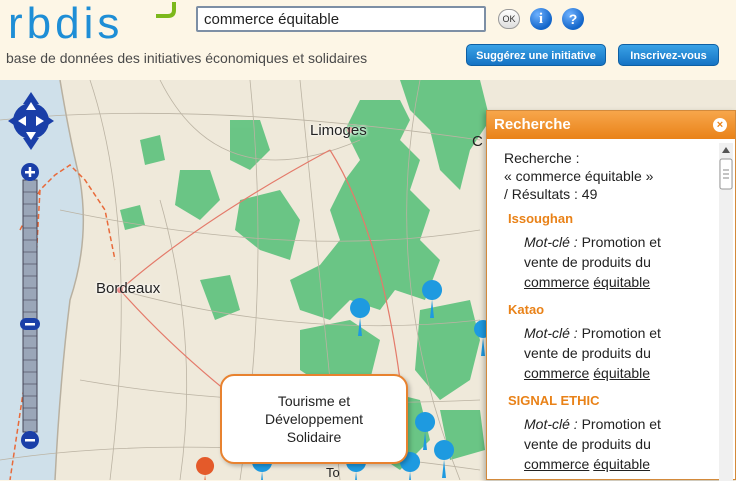 This screenshot has height=481, width=736. What do you see at coordinates (668, 55) in the screenshot?
I see `register-button: Inscrivez-vous` at bounding box center [668, 55].